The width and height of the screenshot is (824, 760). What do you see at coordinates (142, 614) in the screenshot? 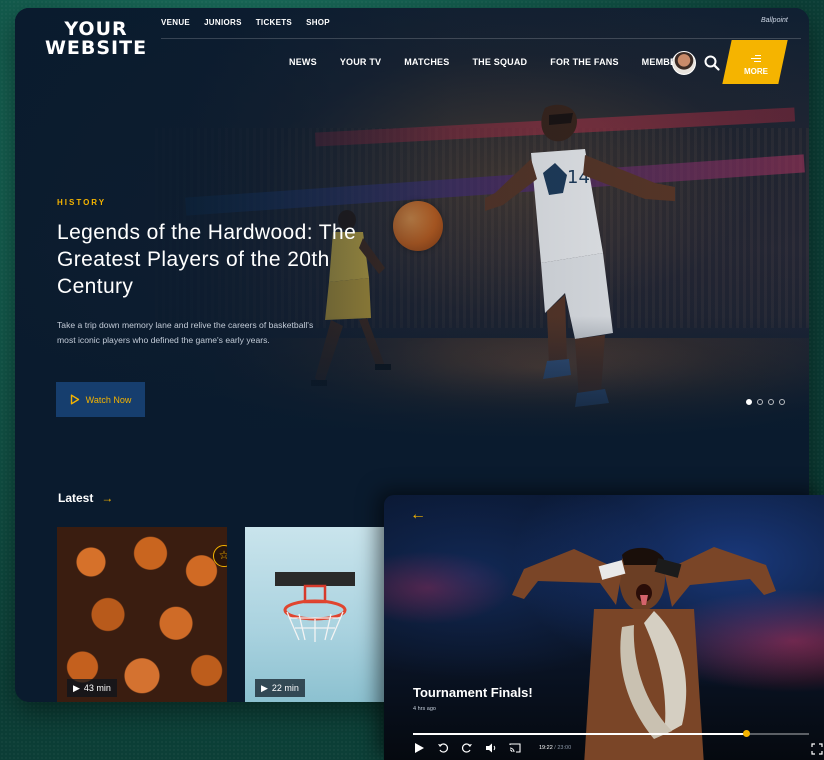
I see `latest-card-1: ☆ ▶ 43 min` at bounding box center [142, 614].